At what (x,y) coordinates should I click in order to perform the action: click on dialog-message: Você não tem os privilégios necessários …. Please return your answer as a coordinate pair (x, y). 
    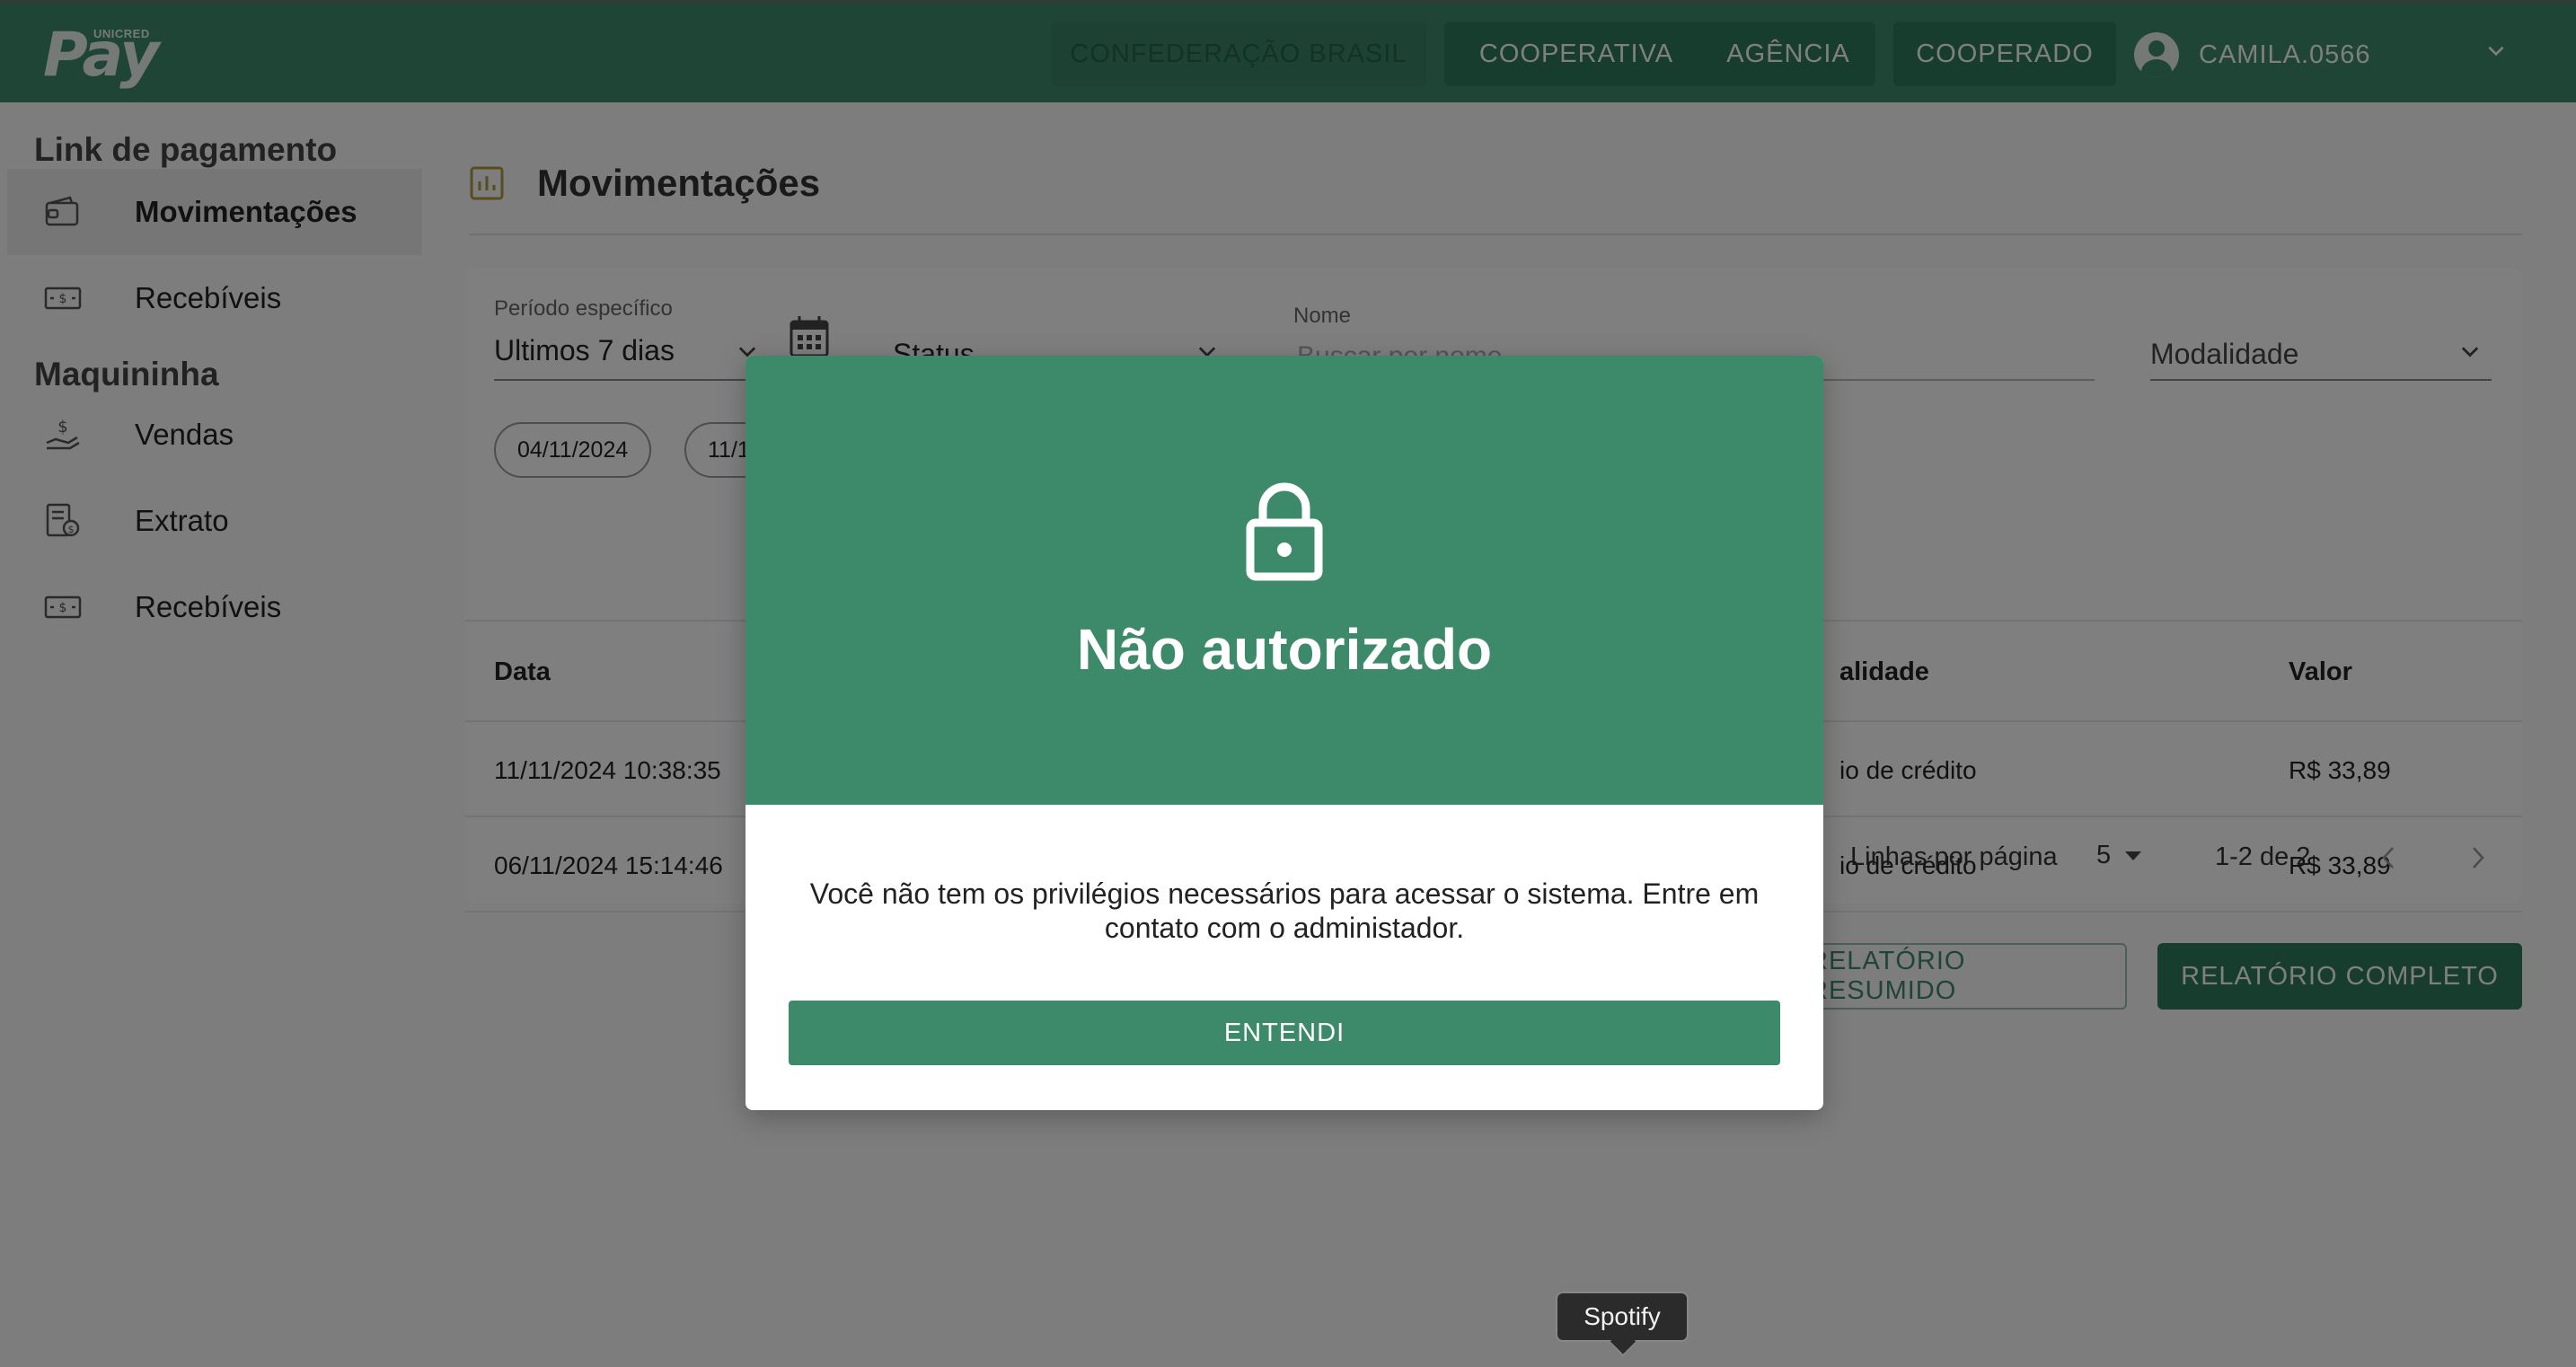
    Looking at the image, I should click on (1284, 911).